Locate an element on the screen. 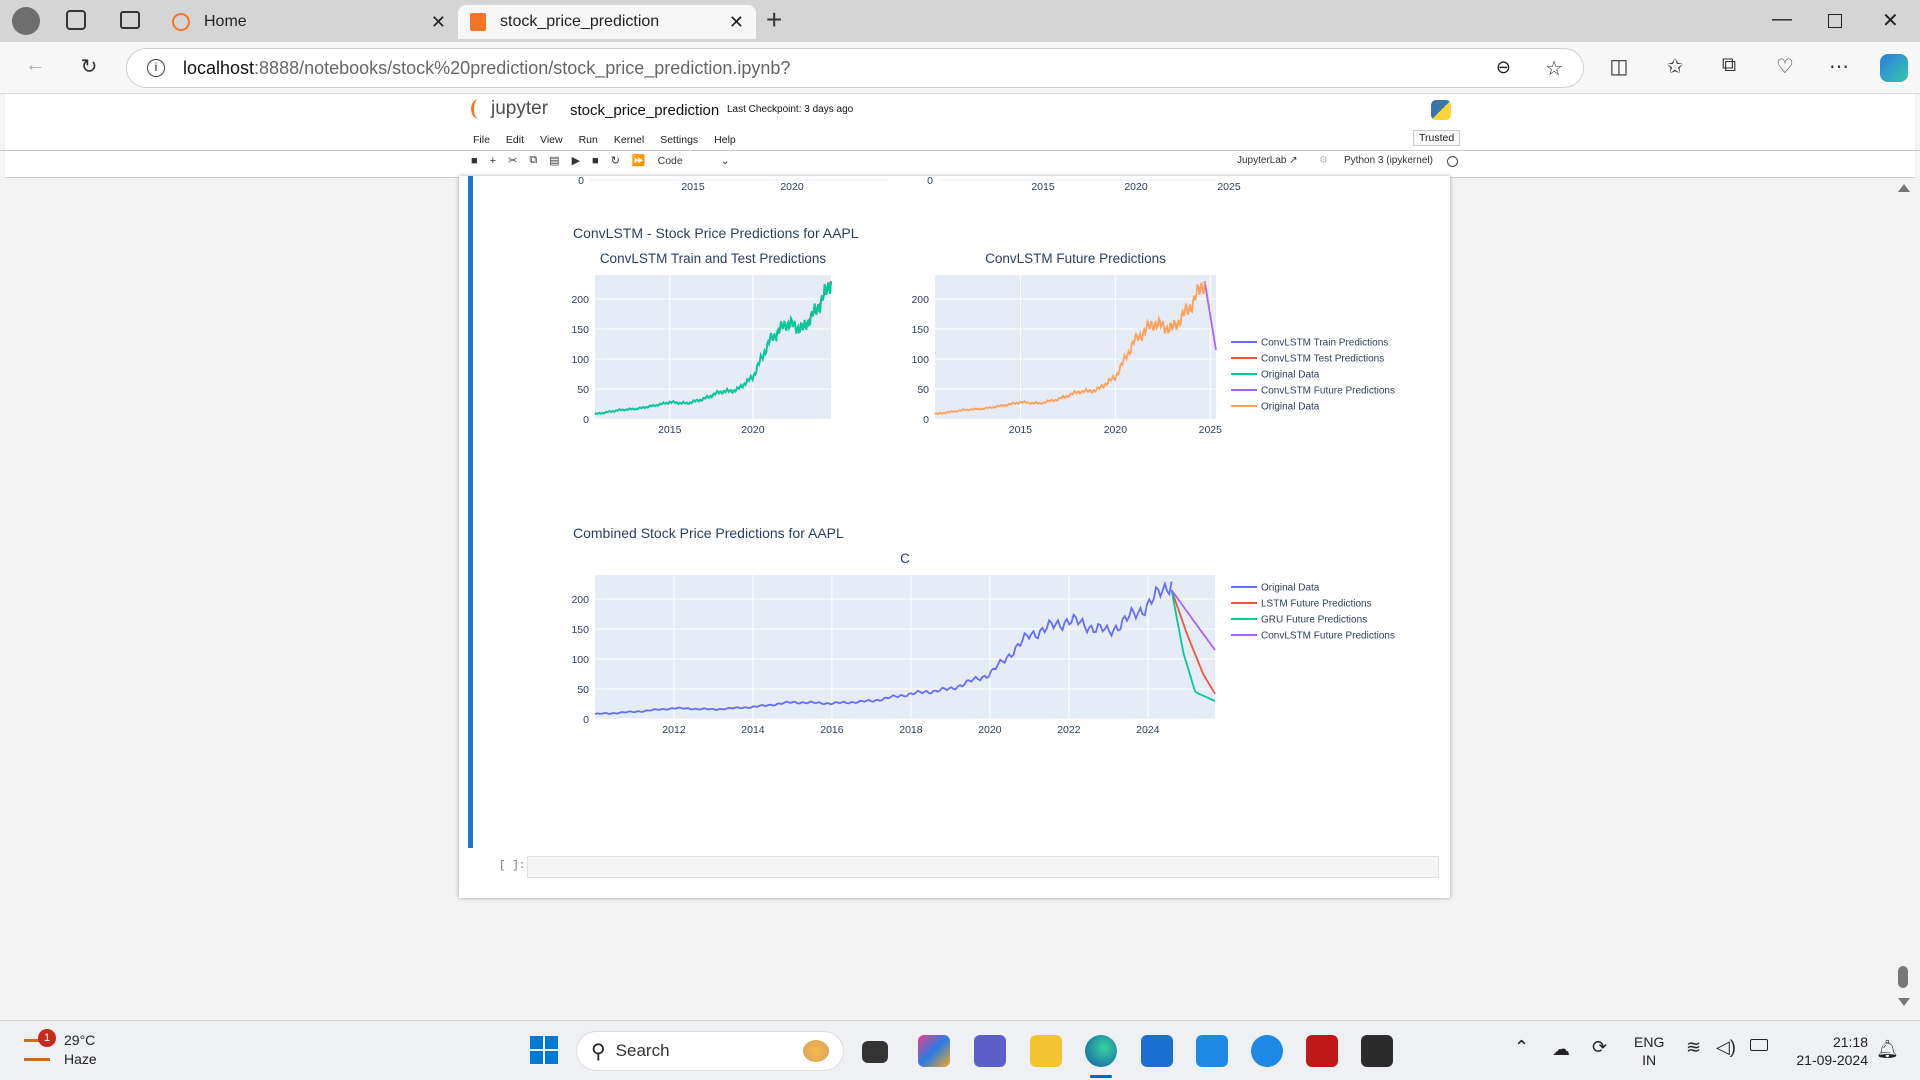 The width and height of the screenshot is (1920, 1080). wifi-icon: ≋ is located at coordinates (1693, 1047).